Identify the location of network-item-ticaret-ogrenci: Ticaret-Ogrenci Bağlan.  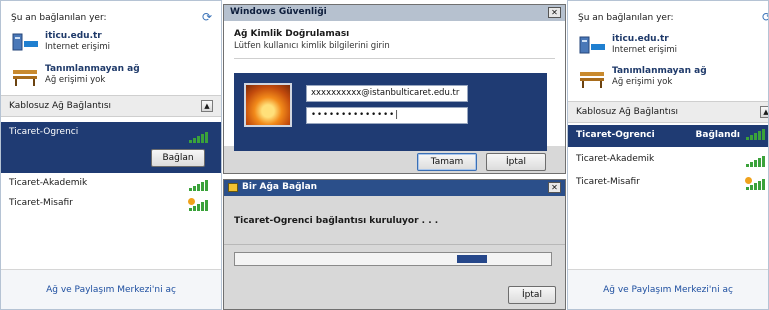
(111, 147).